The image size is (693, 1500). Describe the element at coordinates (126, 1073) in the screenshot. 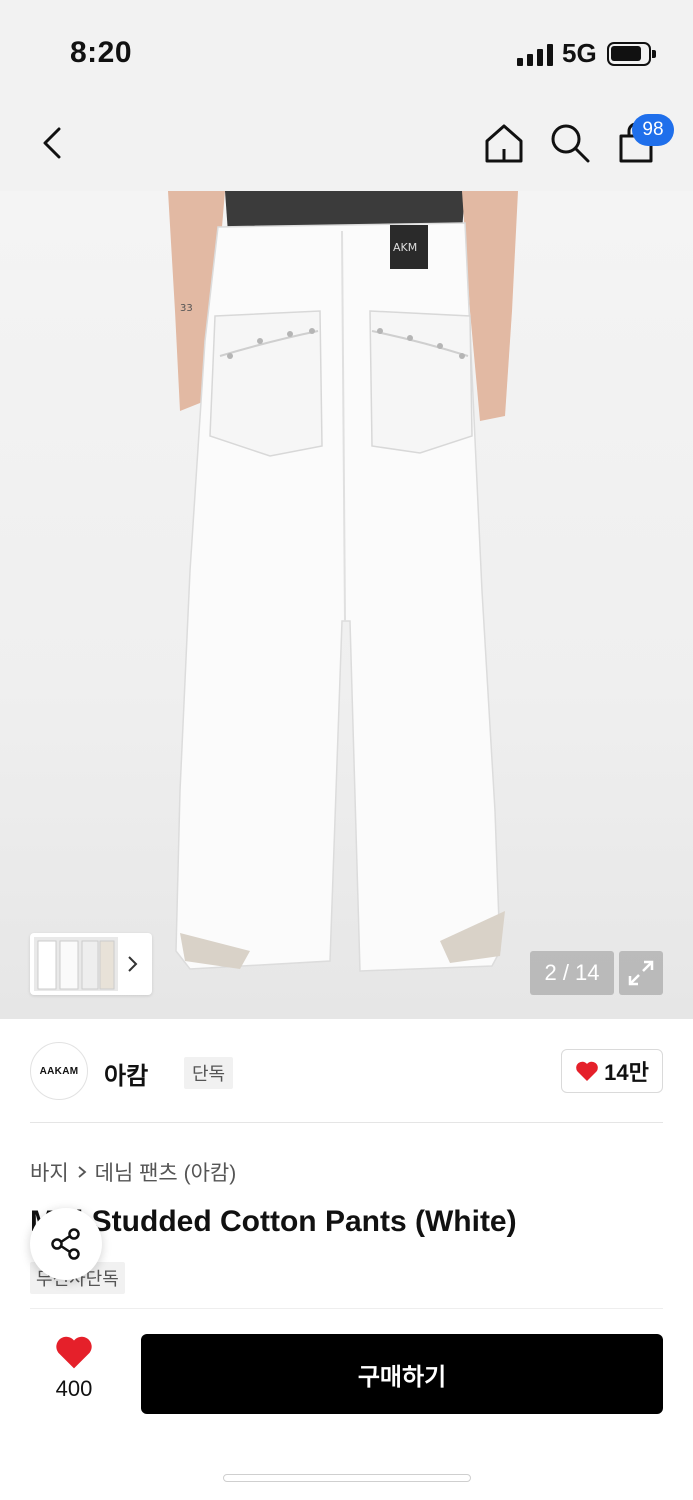

I see `brand-name: 아캄` at that location.